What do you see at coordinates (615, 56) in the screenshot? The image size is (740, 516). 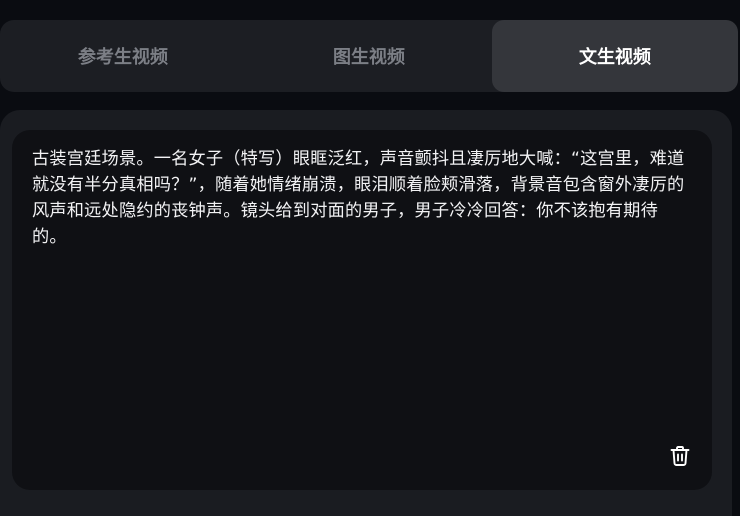 I see `tab-text-to-video: 文生视频` at bounding box center [615, 56].